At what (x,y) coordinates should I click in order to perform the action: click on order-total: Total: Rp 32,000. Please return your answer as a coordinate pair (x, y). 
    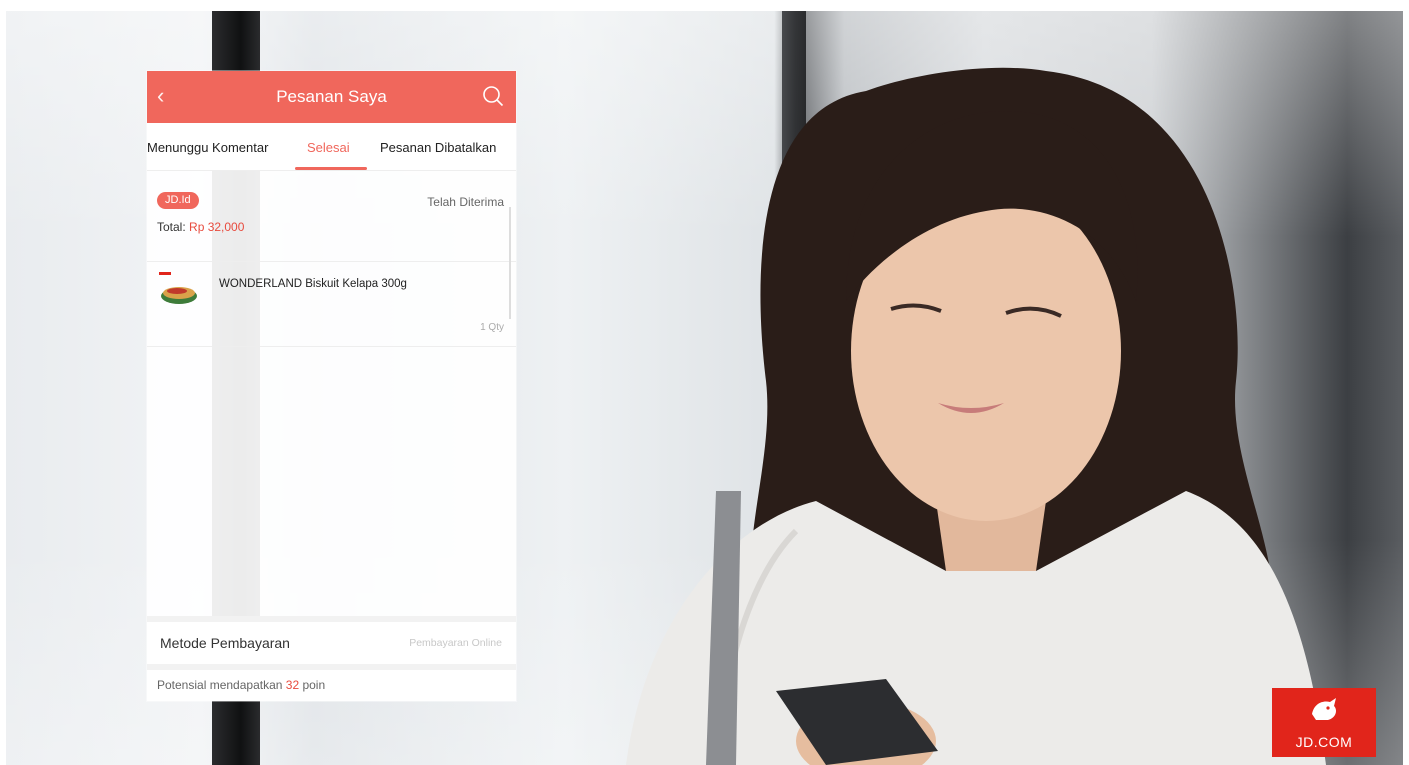
    Looking at the image, I should click on (200, 227).